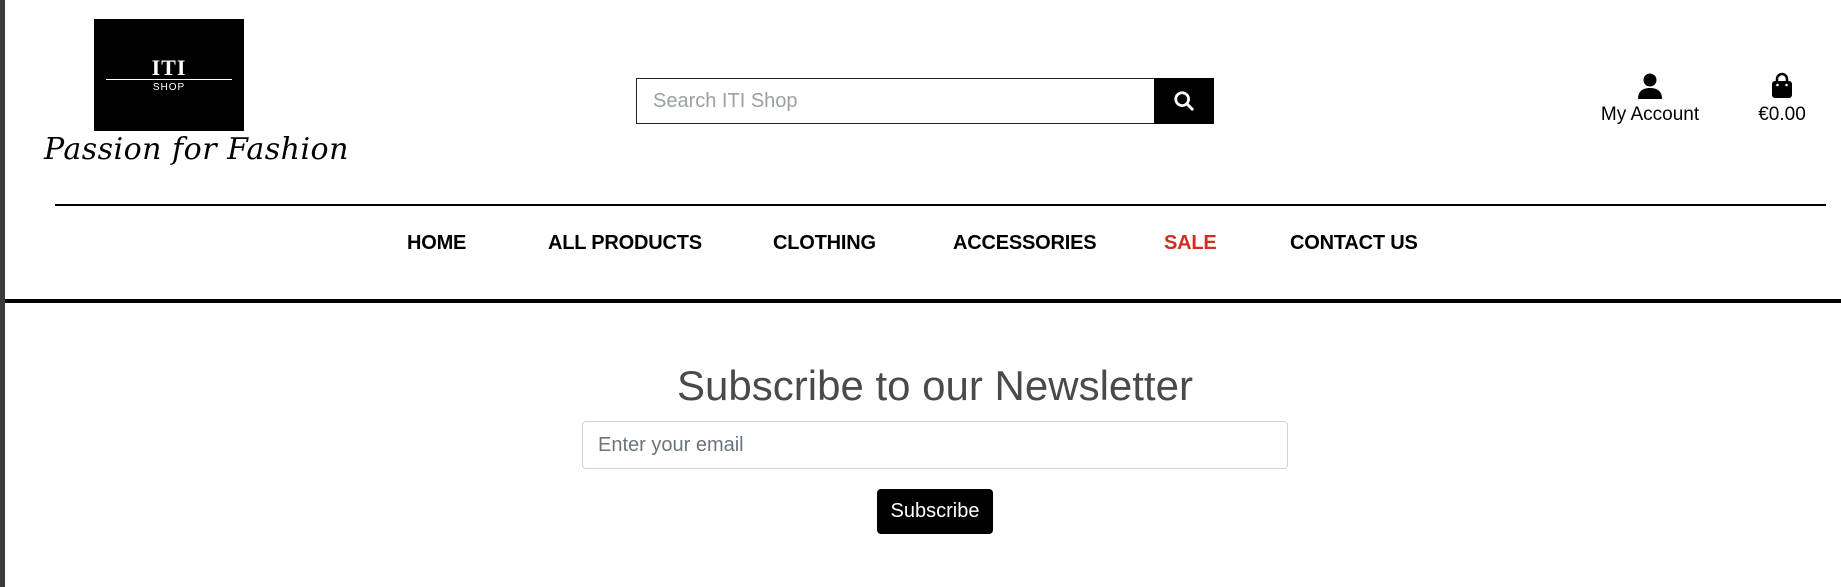 Image resolution: width=1841 pixels, height=587 pixels. What do you see at coordinates (1650, 114) in the screenshot?
I see `my-account-label: My Account` at bounding box center [1650, 114].